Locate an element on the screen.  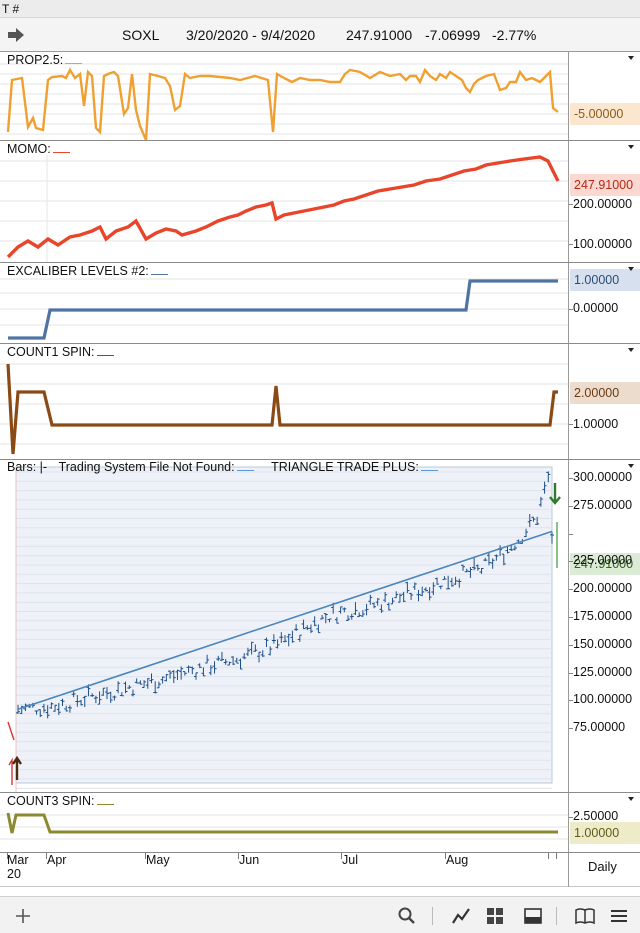
count1-axis: 2.00000 1.00000 is located at coordinates (604, 401).